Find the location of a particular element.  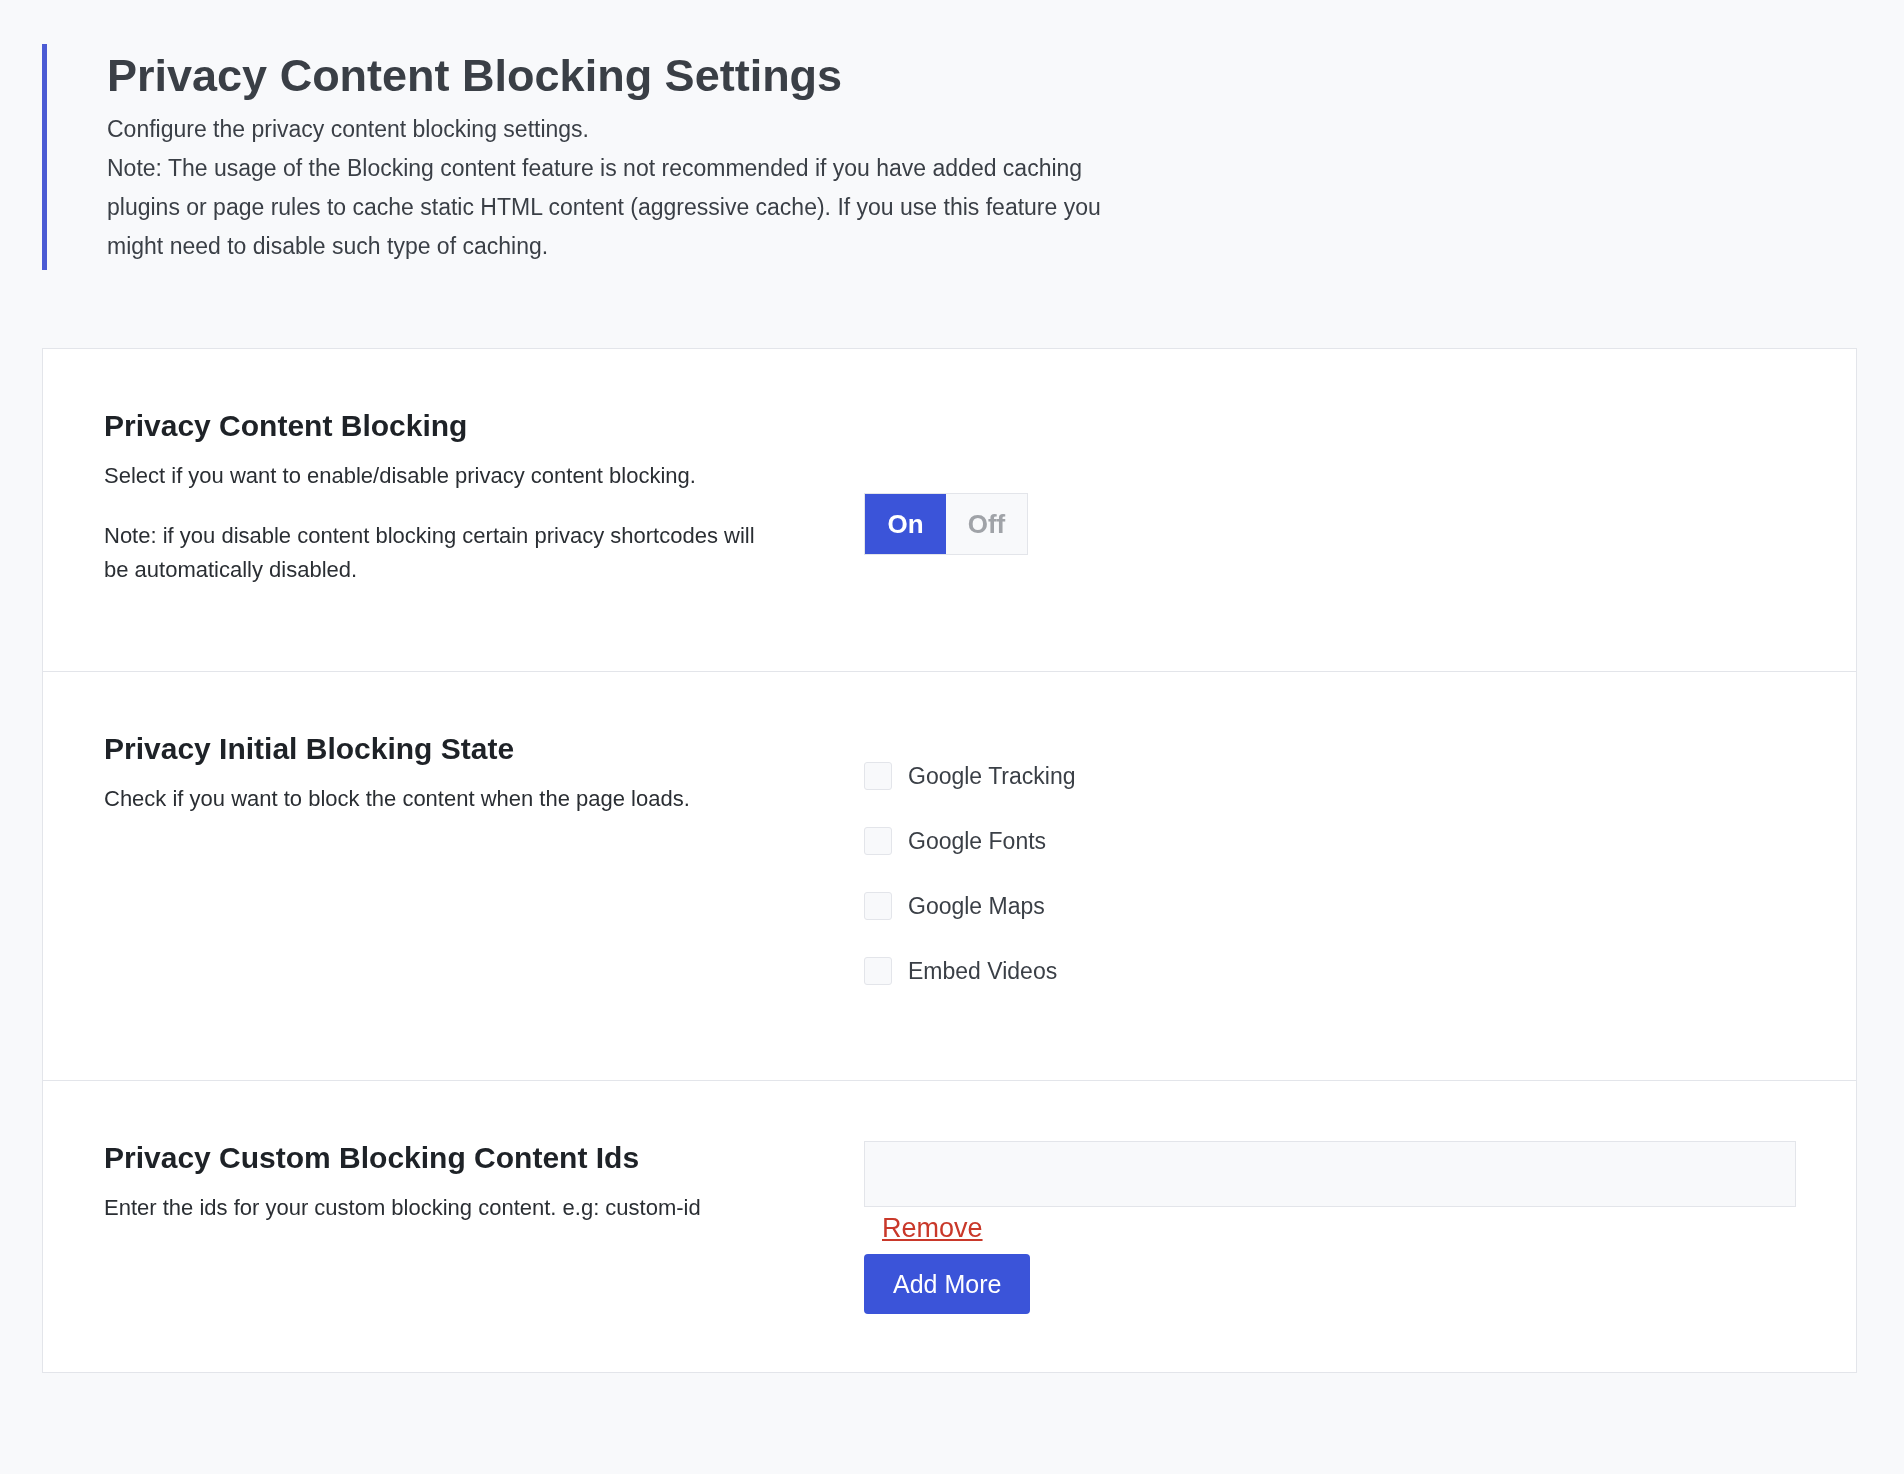

description-text: Configure the privacy content blocking settings. is located at coordinates (348, 129).